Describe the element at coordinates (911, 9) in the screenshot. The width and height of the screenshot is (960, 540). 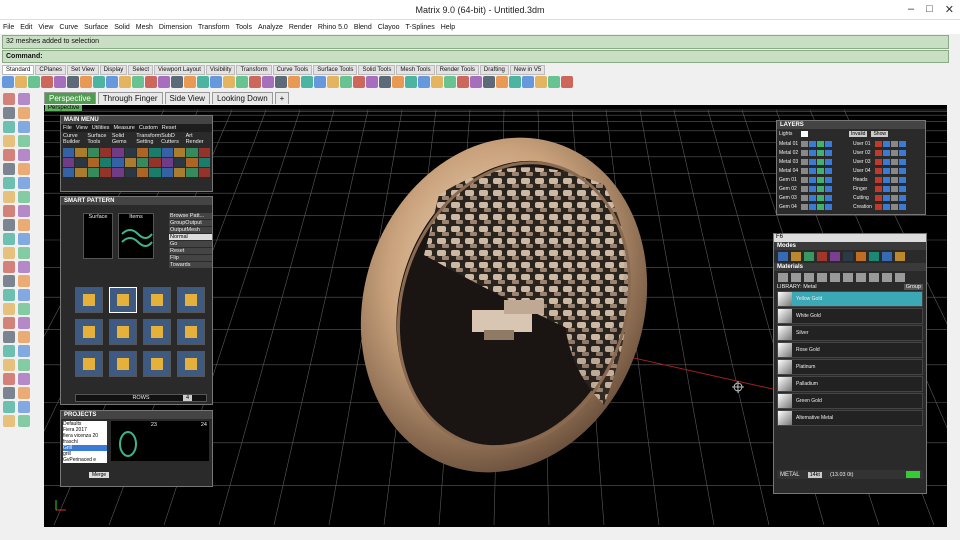
I see `minimize-icon: –` at that location.